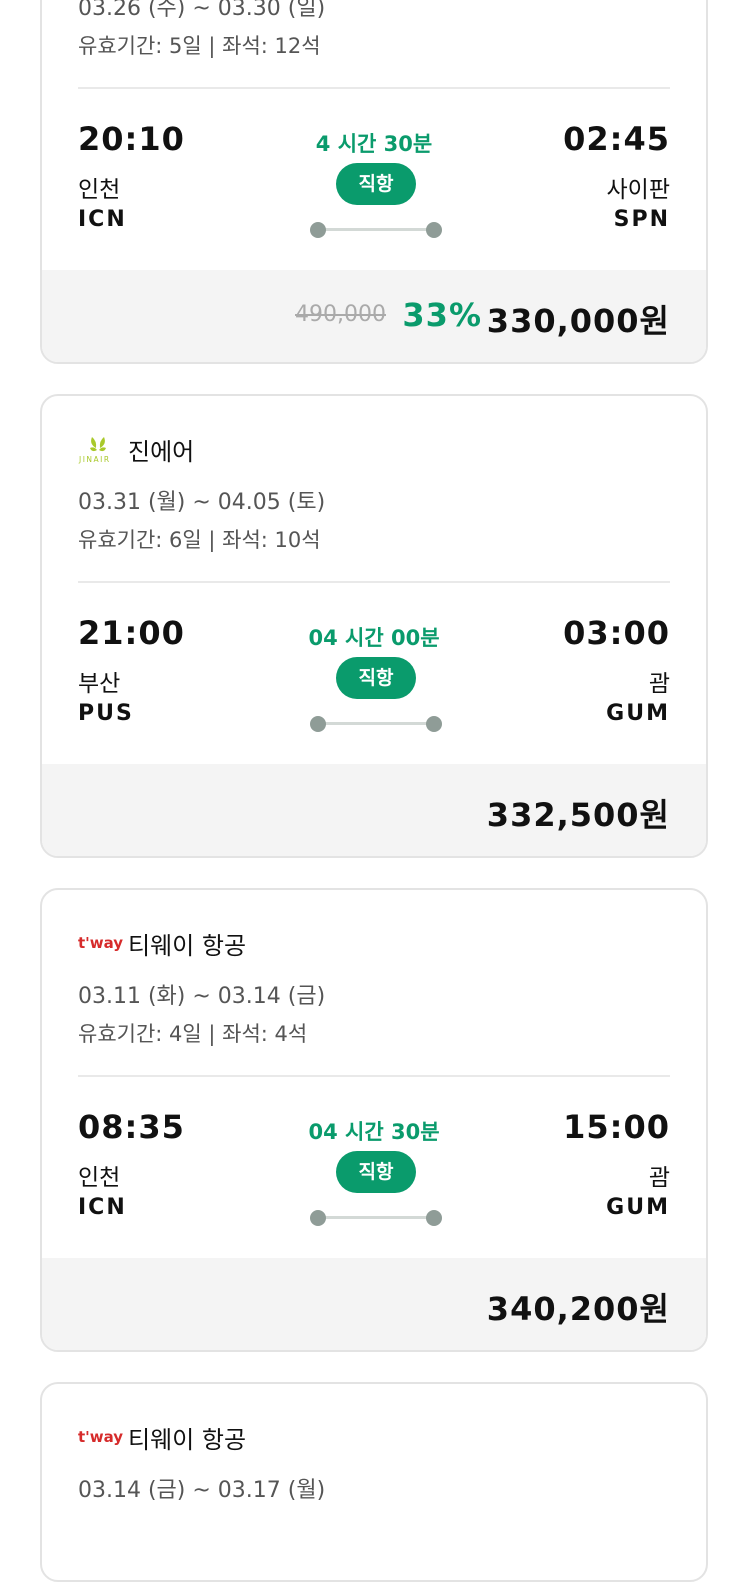 The image size is (750, 1582). Describe the element at coordinates (616, 139) in the screenshot. I see `arrival-time: 02:45` at that location.